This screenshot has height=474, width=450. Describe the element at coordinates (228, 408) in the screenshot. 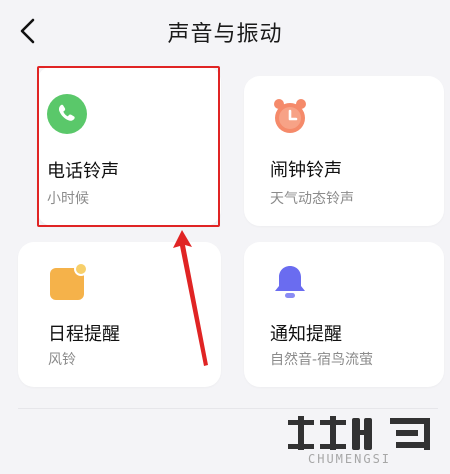

I see `divider` at that location.